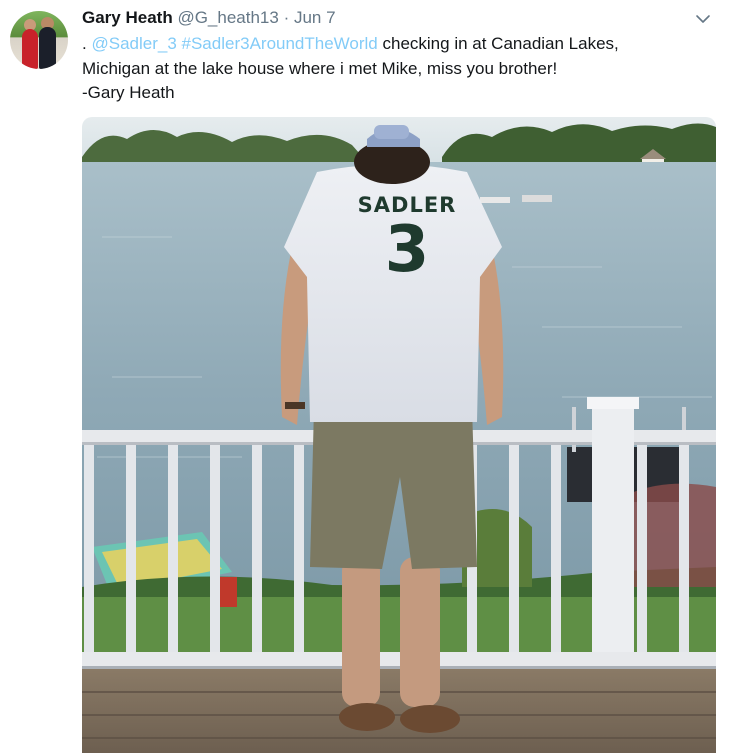  I want to click on mention-link: @Sadler_3, so click(133, 43).